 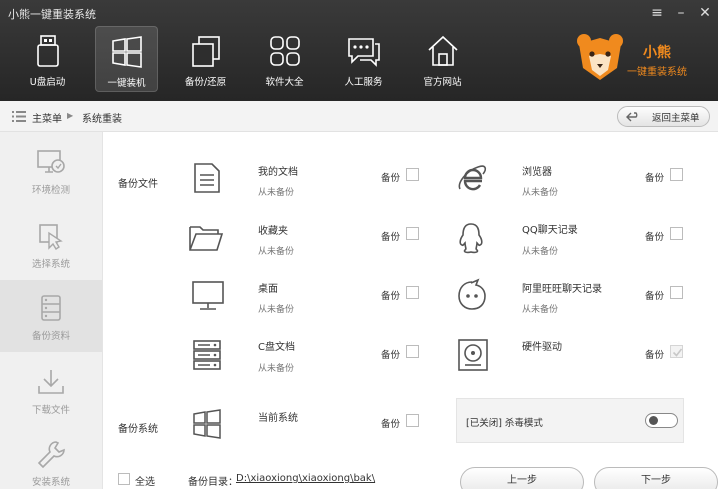 I want to click on backup-checkbox-aliwangwang, so click(x=676, y=292).